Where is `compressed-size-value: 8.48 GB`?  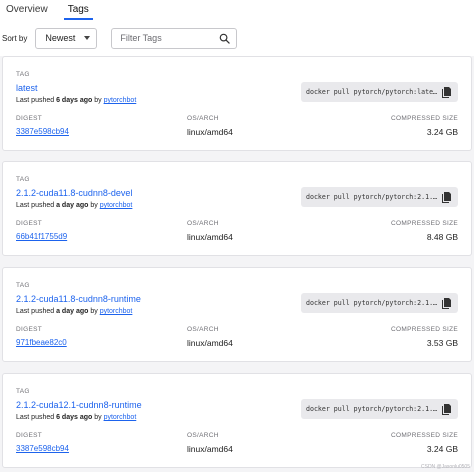 compressed-size-value: 8.48 GB is located at coordinates (442, 237).